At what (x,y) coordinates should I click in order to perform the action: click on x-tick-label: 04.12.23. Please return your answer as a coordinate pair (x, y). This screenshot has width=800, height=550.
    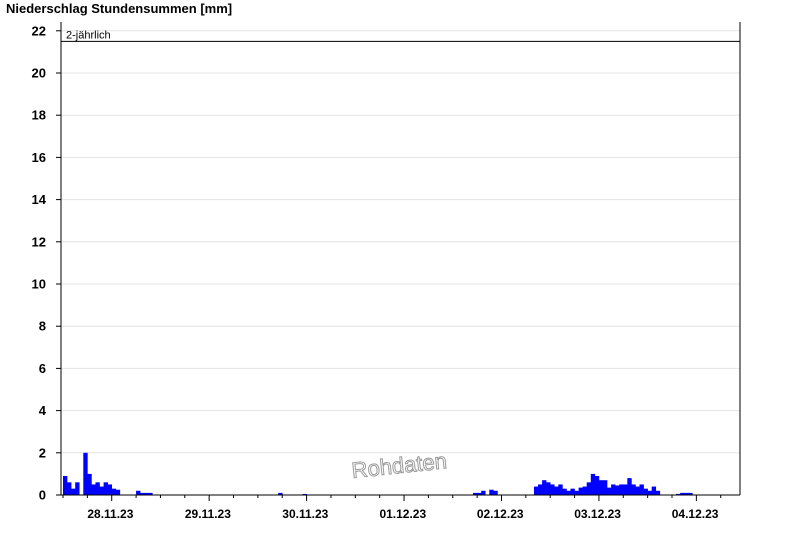
    Looking at the image, I should click on (695, 514).